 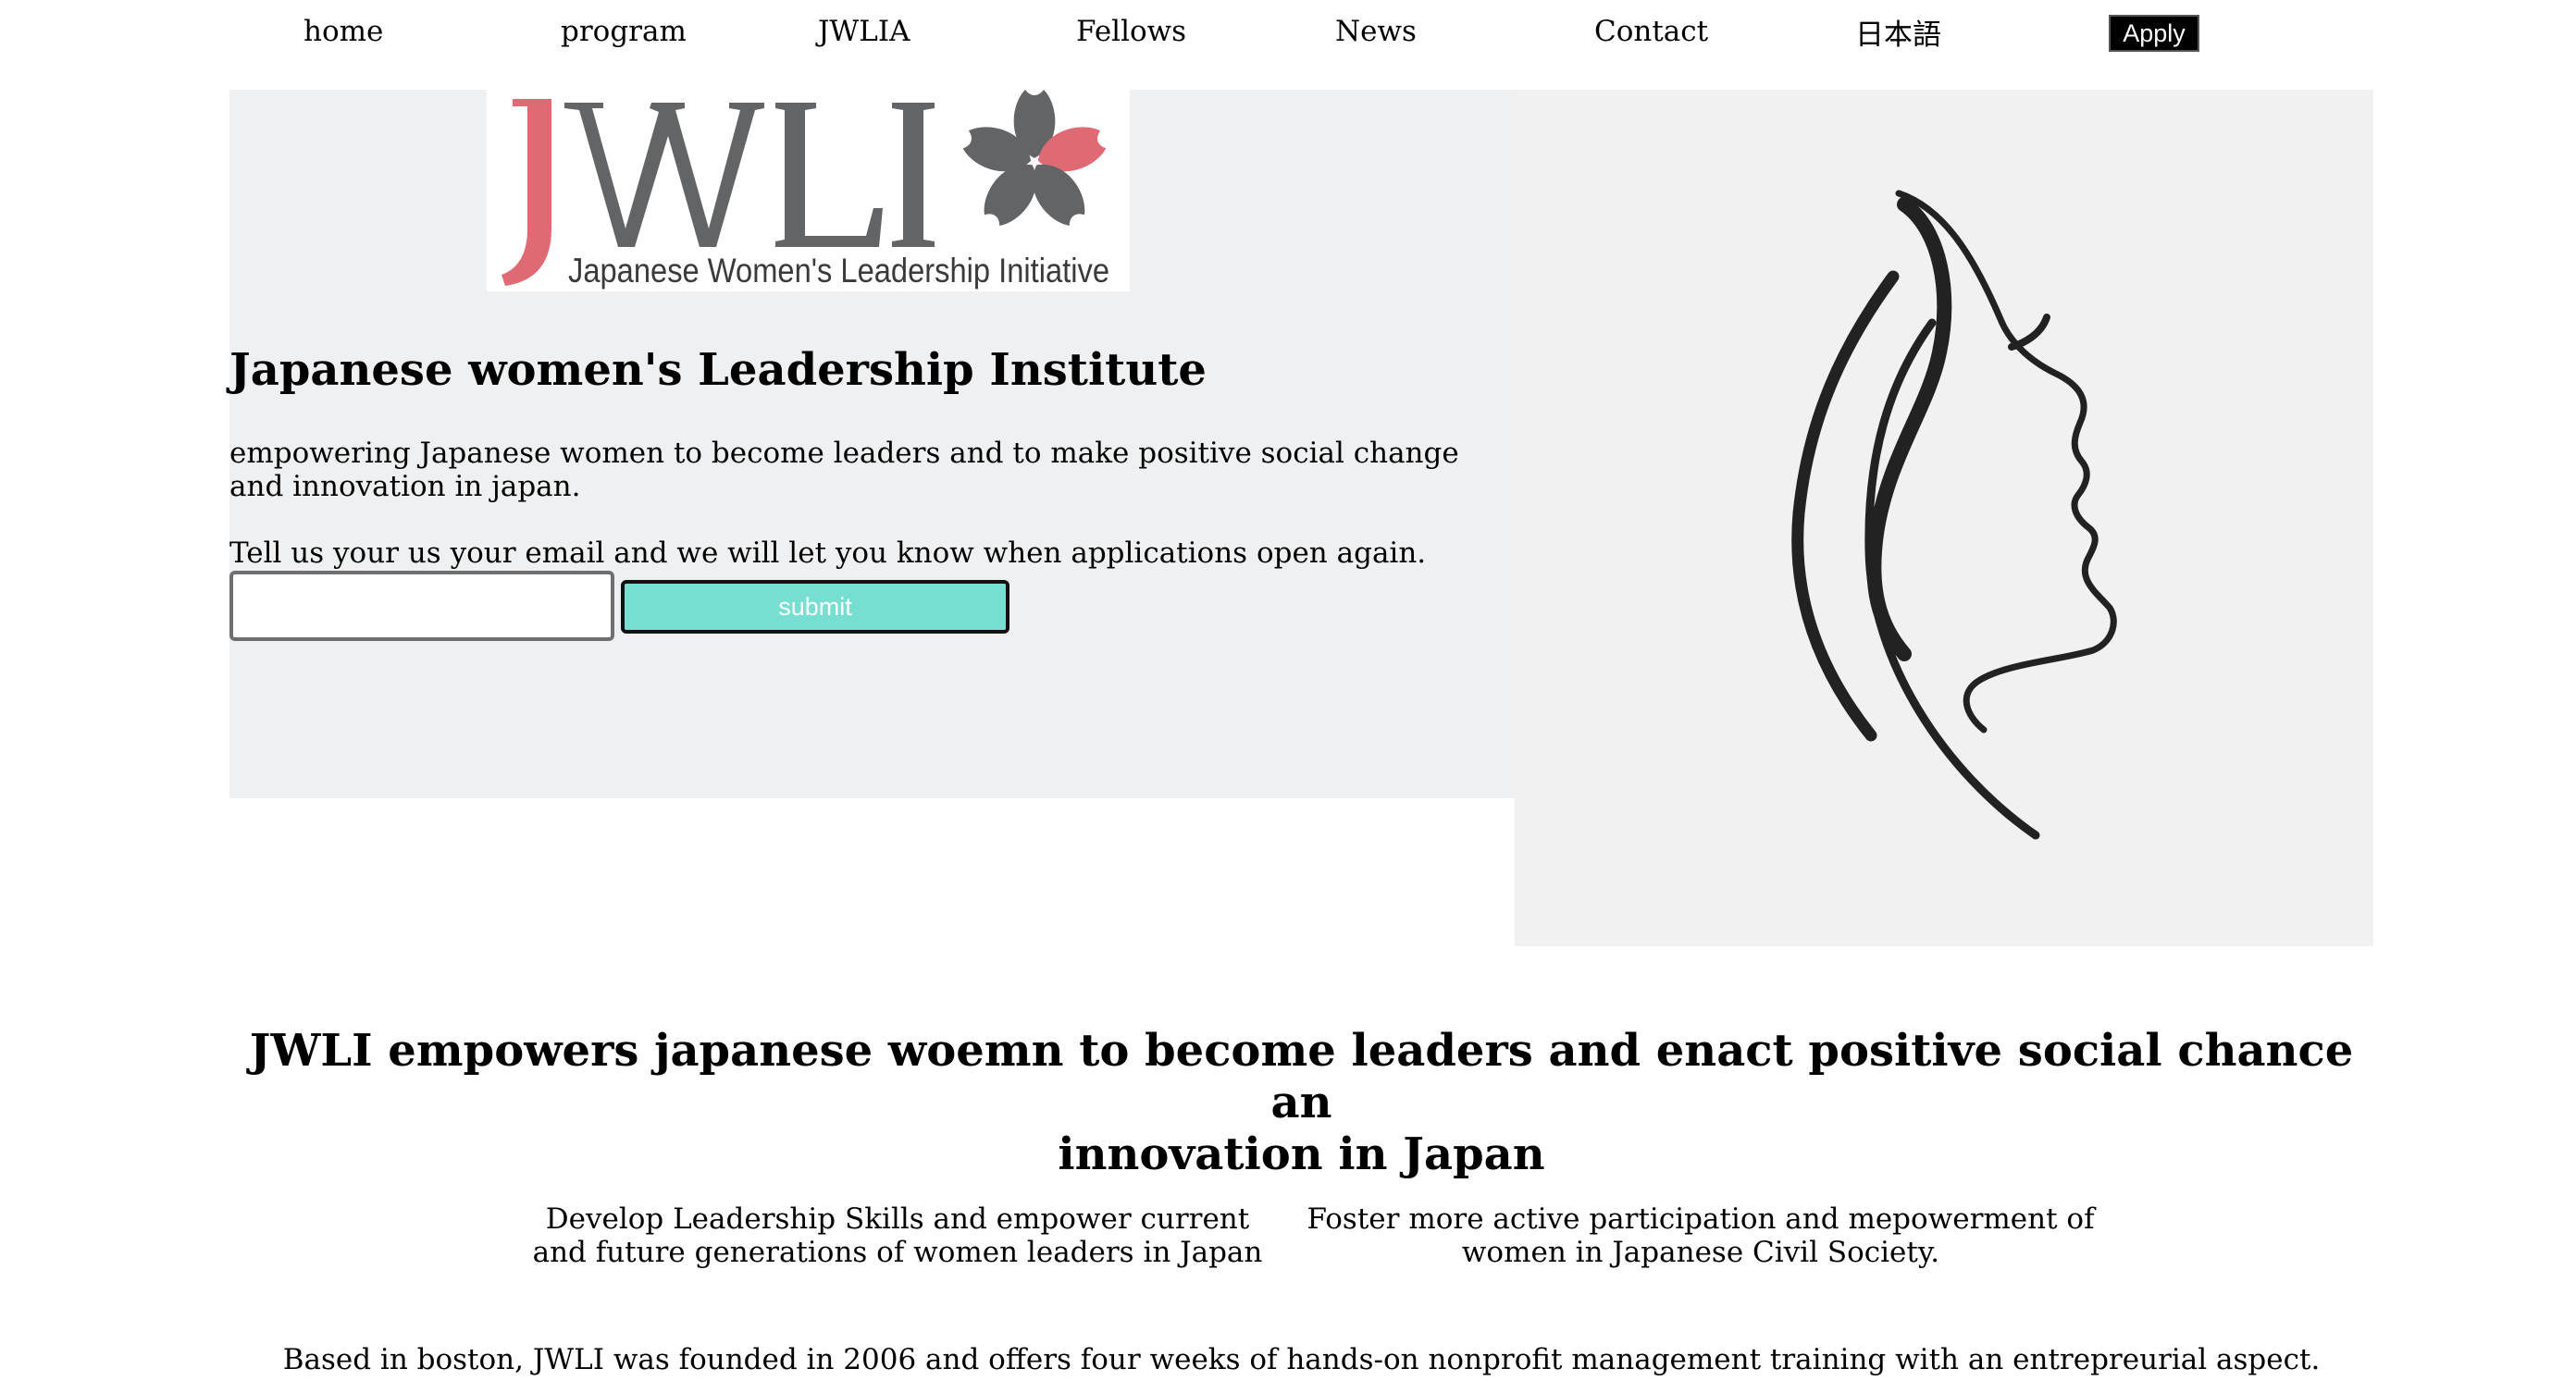 What do you see at coordinates (1954, 515) in the screenshot?
I see `woman-profile-illustration` at bounding box center [1954, 515].